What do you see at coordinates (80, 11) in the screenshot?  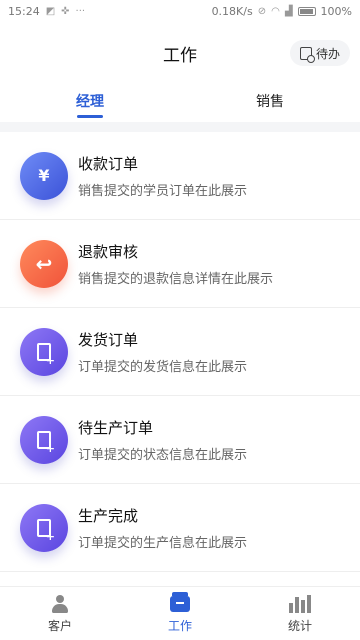 I see `more-dots-icon: ···` at bounding box center [80, 11].